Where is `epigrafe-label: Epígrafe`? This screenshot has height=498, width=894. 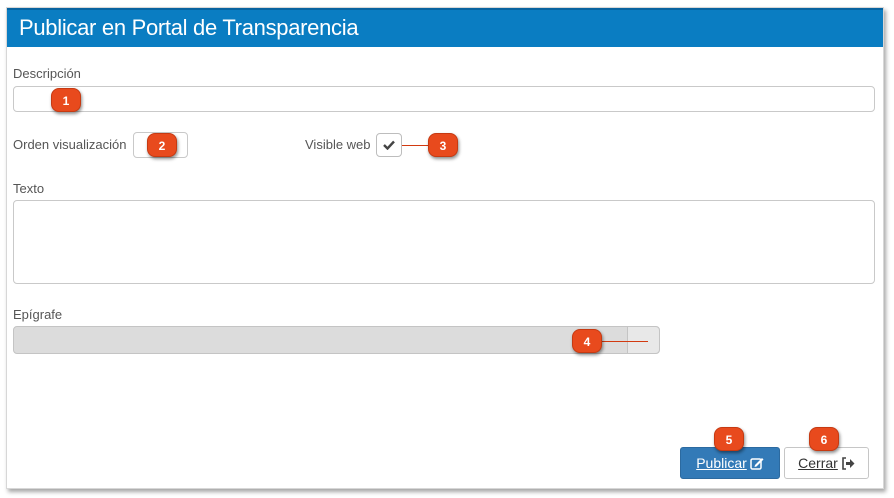
epigrafe-label: Epígrafe is located at coordinates (38, 314).